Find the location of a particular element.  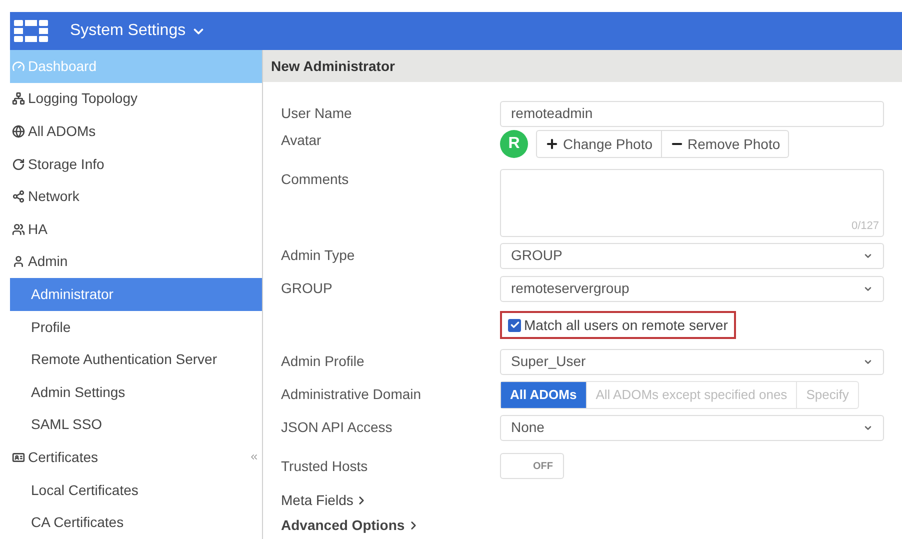

dropdown-field: Super_User is located at coordinates (692, 361).